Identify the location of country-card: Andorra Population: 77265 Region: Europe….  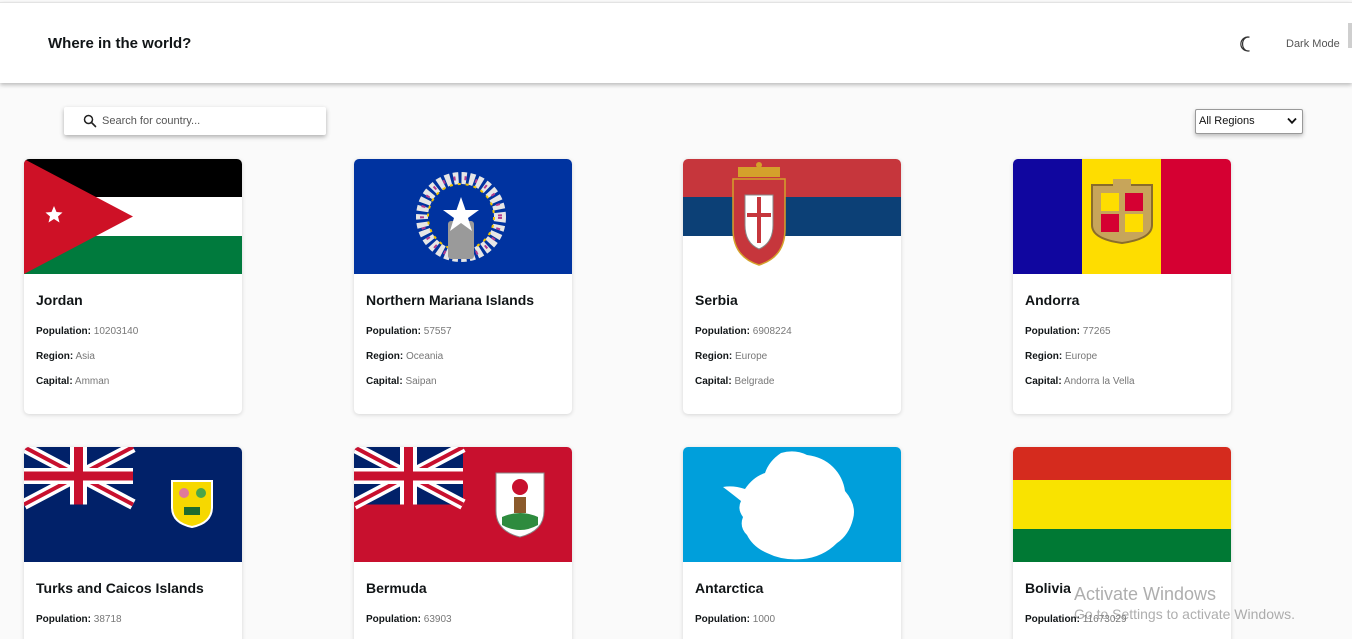
(1122, 286).